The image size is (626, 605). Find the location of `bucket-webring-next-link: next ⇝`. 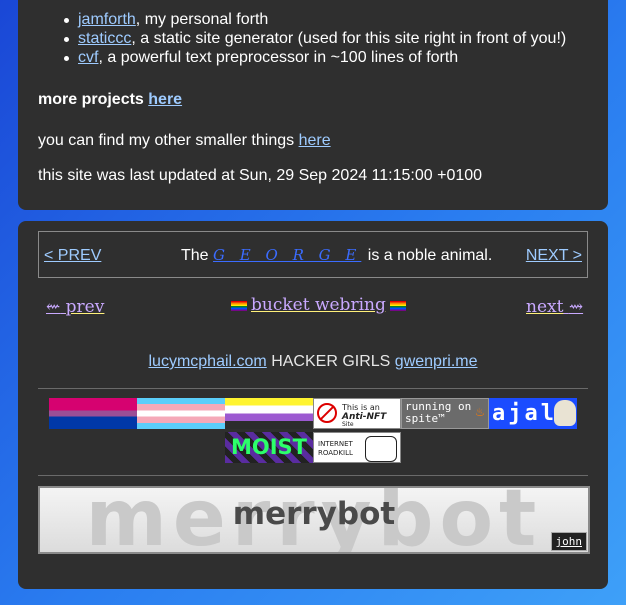

bucket-webring-next-link: next ⇝ is located at coordinates (554, 307).